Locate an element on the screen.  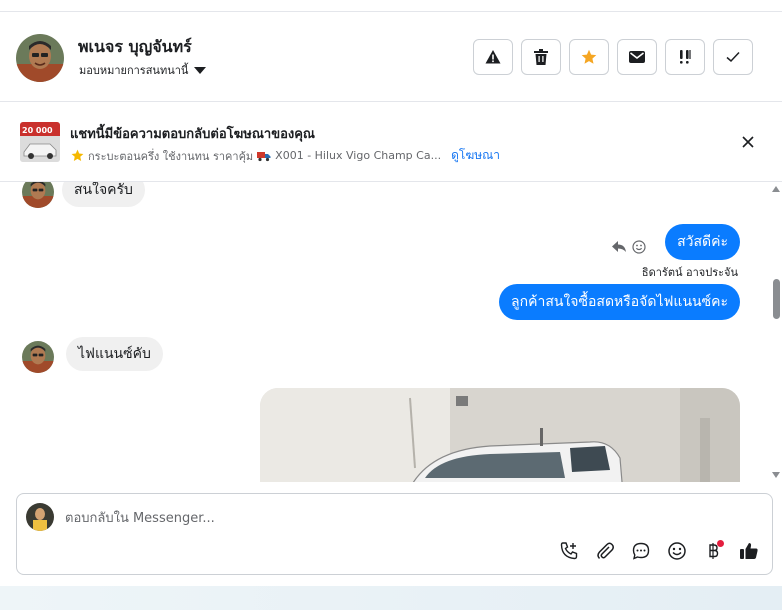
saved-replies-button is located at coordinates (641, 551).